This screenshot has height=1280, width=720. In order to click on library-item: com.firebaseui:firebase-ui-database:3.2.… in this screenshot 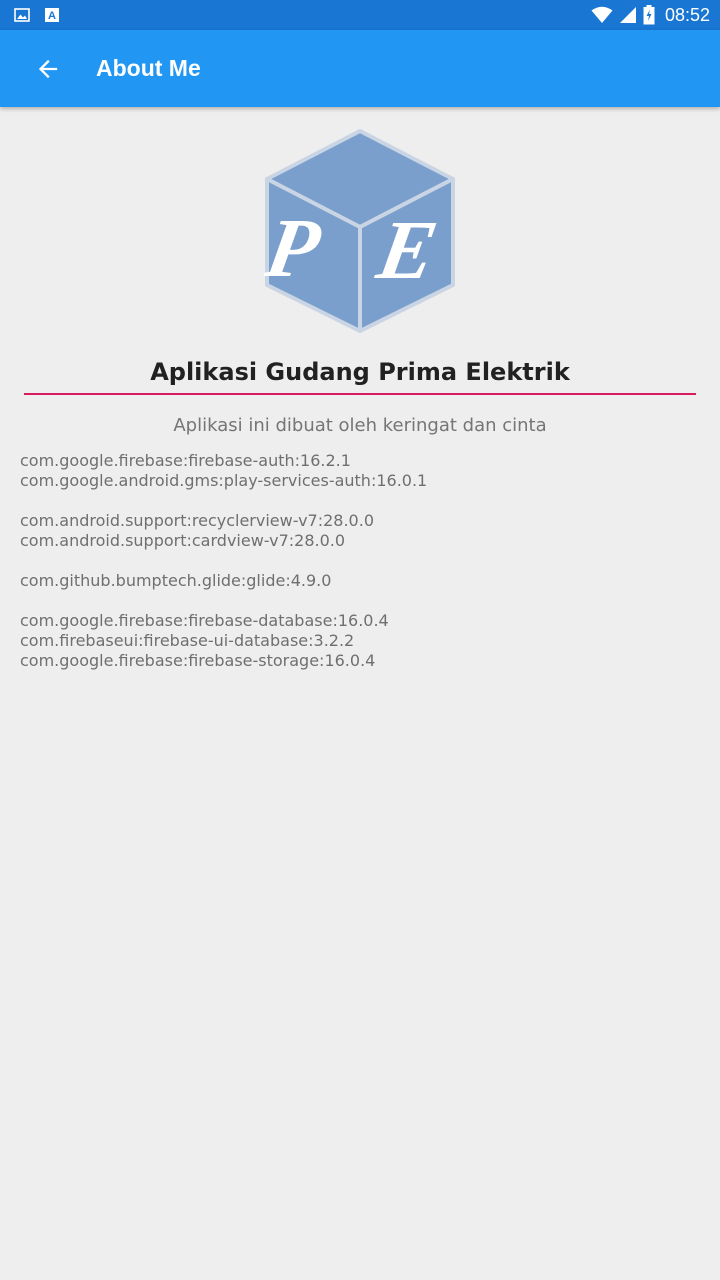, I will do `click(187, 640)`.